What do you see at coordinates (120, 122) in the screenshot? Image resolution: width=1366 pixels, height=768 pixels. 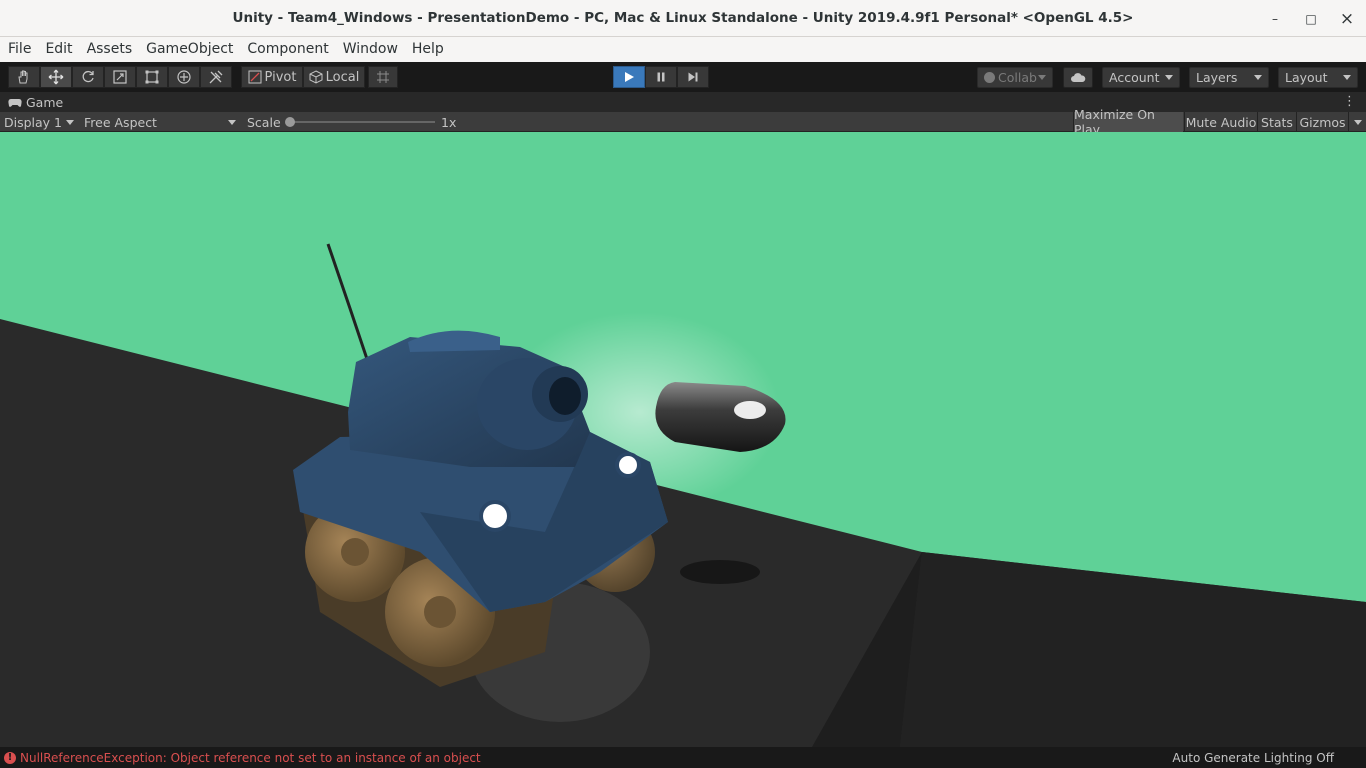 I see `aspect-label: Free Aspect` at bounding box center [120, 122].